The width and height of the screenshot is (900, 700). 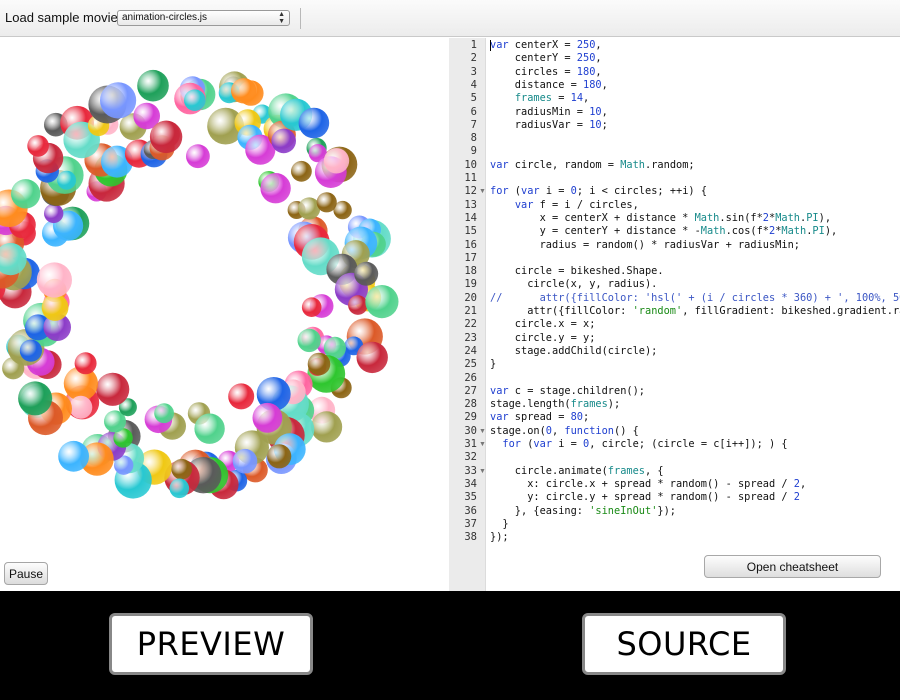 What do you see at coordinates (473, 111) in the screenshot?
I see `line-number: 6` at bounding box center [473, 111].